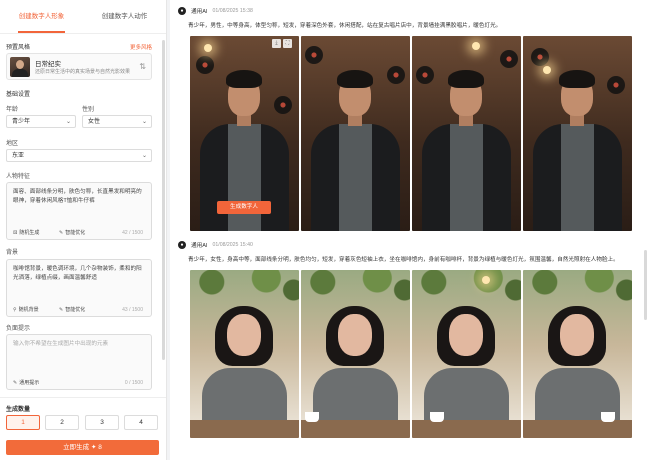 Image resolution: width=650 pixels, height=460 pixels. I want to click on tab-bar: 创建数字人形象 创建数字人动作, so click(83, 17).